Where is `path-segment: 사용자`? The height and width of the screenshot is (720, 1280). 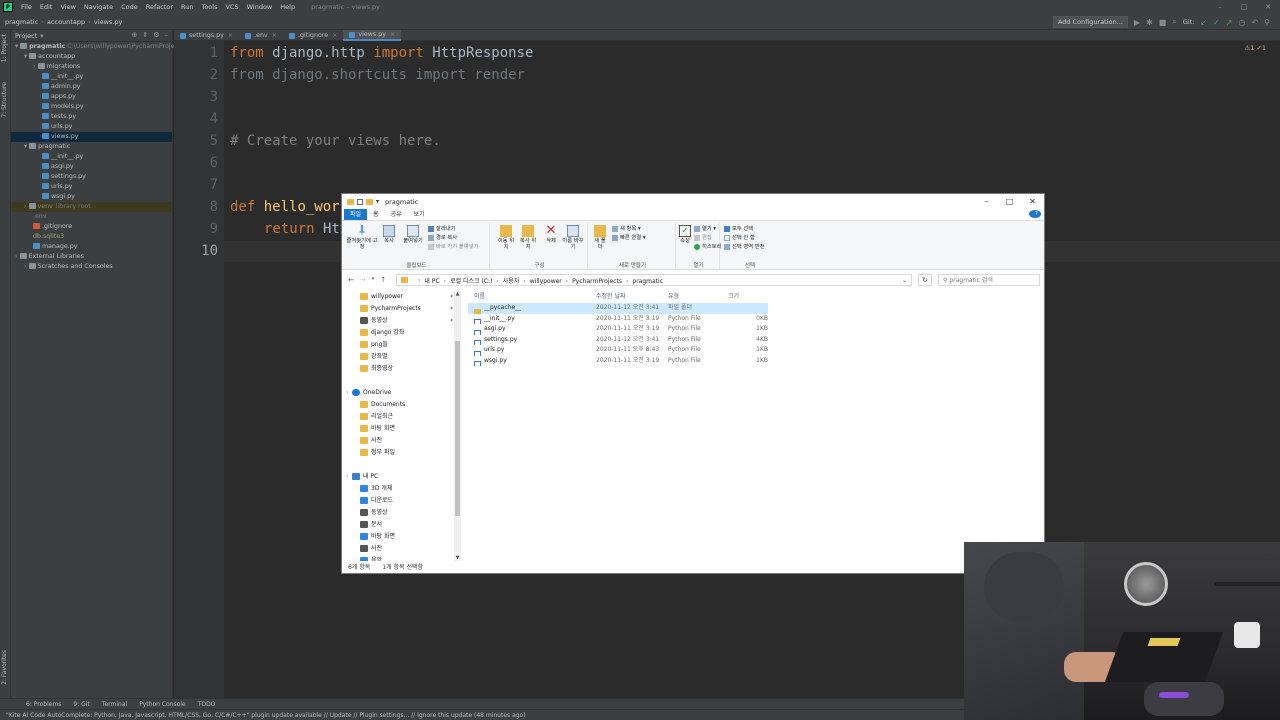
path-segment: 사용자 is located at coordinates (511, 281).